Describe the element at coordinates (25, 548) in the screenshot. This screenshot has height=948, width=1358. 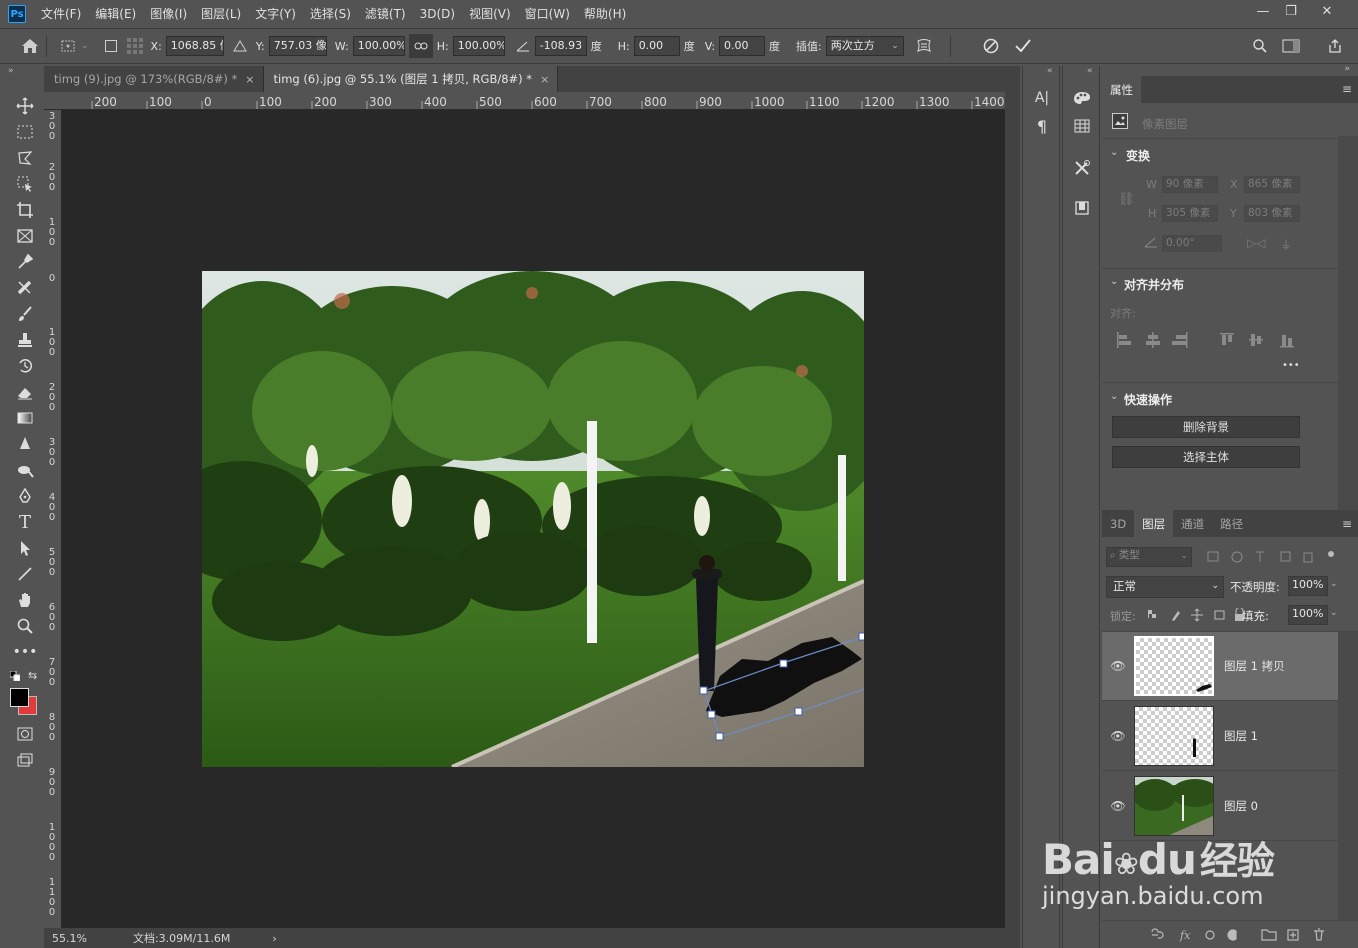
I see `path-selection-tool-icon` at that location.